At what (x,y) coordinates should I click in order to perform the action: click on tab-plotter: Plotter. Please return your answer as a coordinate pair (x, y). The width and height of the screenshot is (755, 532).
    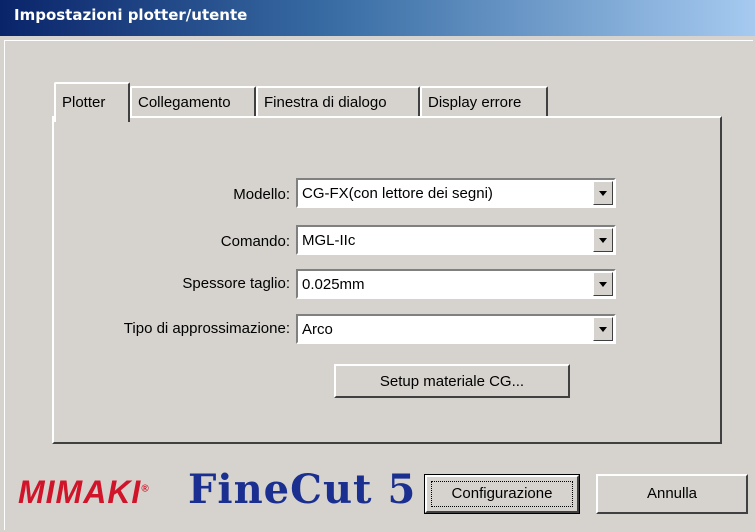
    Looking at the image, I should click on (92, 102).